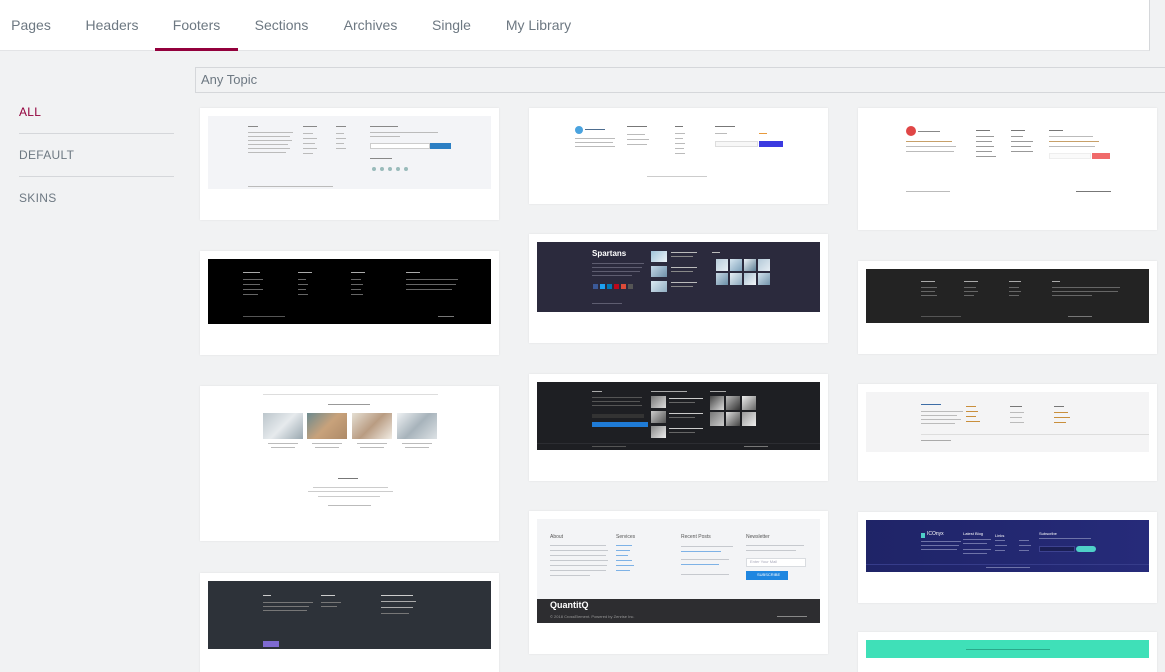  Describe the element at coordinates (1048, 533) in the screenshot. I see `subscribe-heading: Subscribe` at that location.